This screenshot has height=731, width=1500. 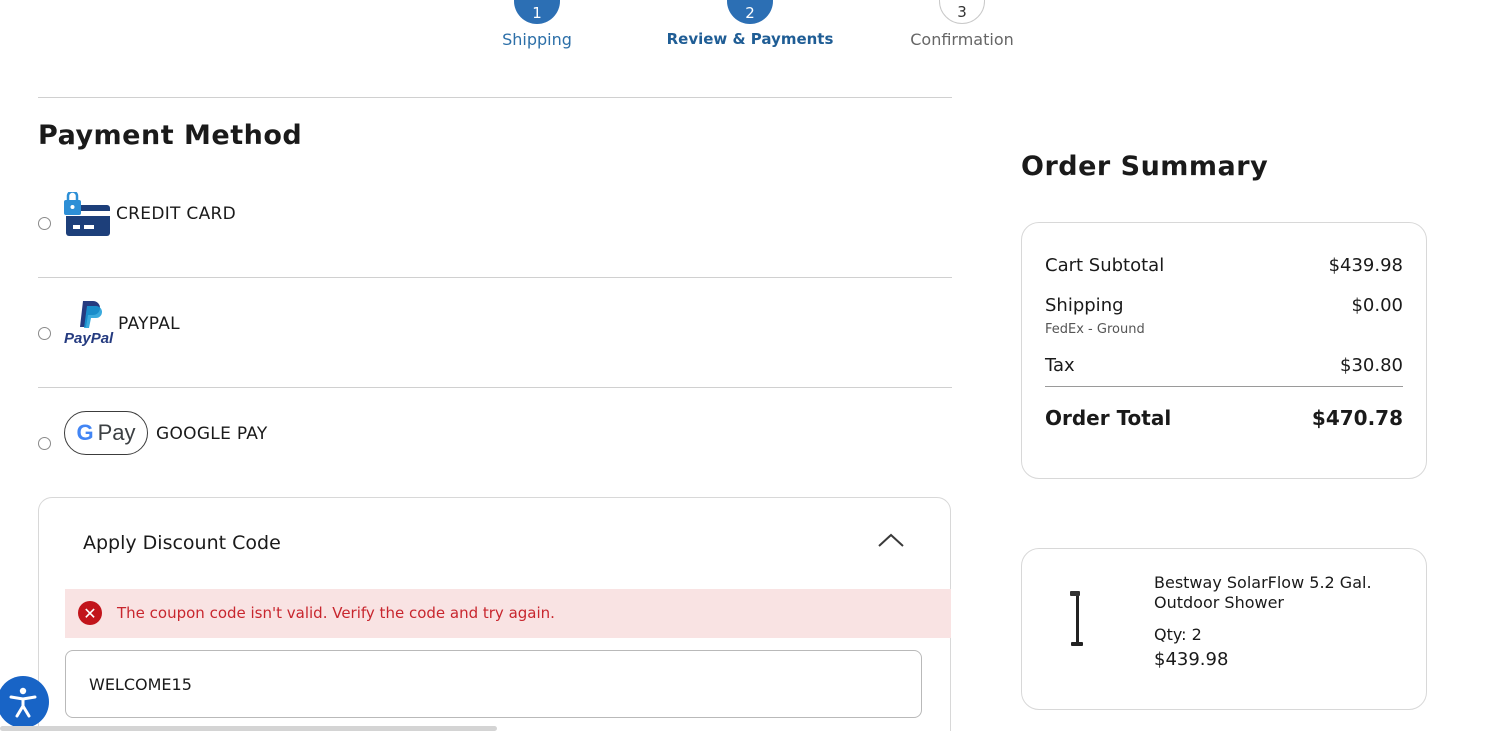 I want to click on google-pay-logo: G Pay, so click(x=106, y=433).